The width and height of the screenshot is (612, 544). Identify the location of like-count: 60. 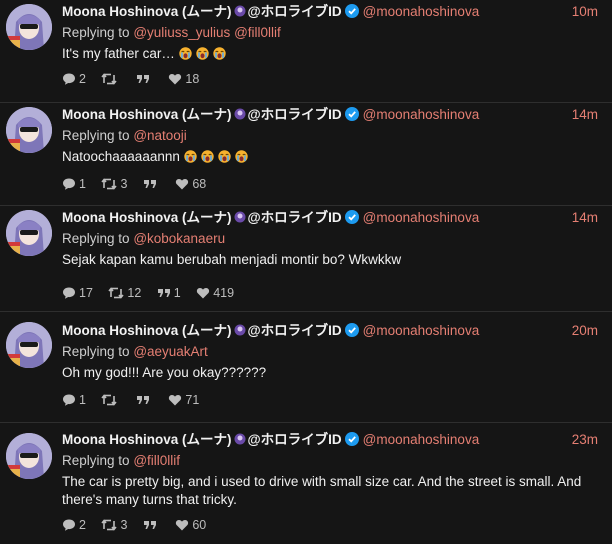
(199, 525).